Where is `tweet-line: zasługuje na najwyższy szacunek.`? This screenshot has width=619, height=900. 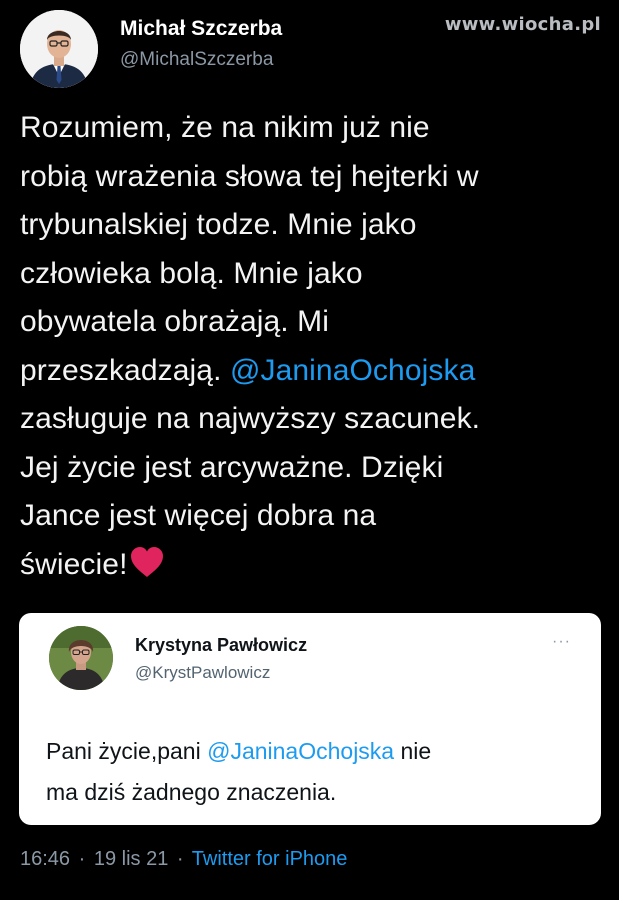 tweet-line: zasługuje na najwyższy szacunek. is located at coordinates (250, 418).